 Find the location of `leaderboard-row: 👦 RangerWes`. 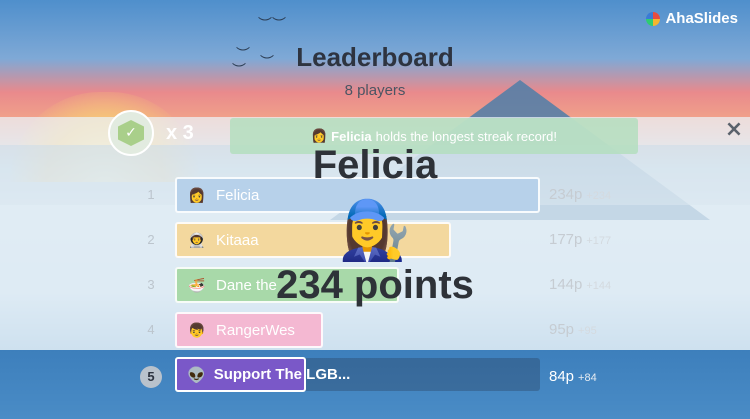

leaderboard-row: 👦 RangerWes is located at coordinates (249, 330).